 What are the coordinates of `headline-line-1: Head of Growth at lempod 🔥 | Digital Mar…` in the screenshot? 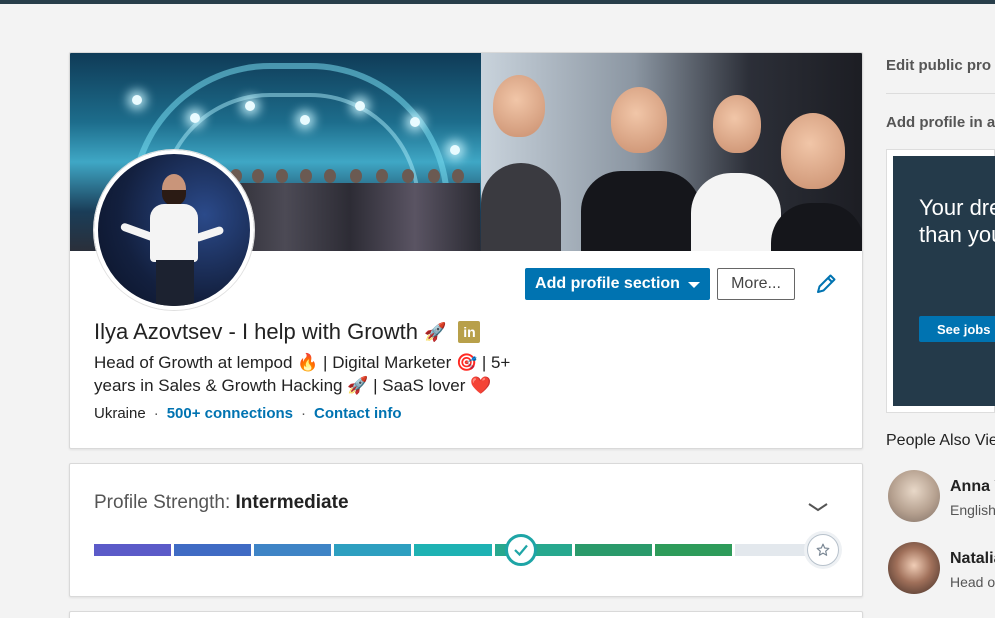 It's located at (302, 362).